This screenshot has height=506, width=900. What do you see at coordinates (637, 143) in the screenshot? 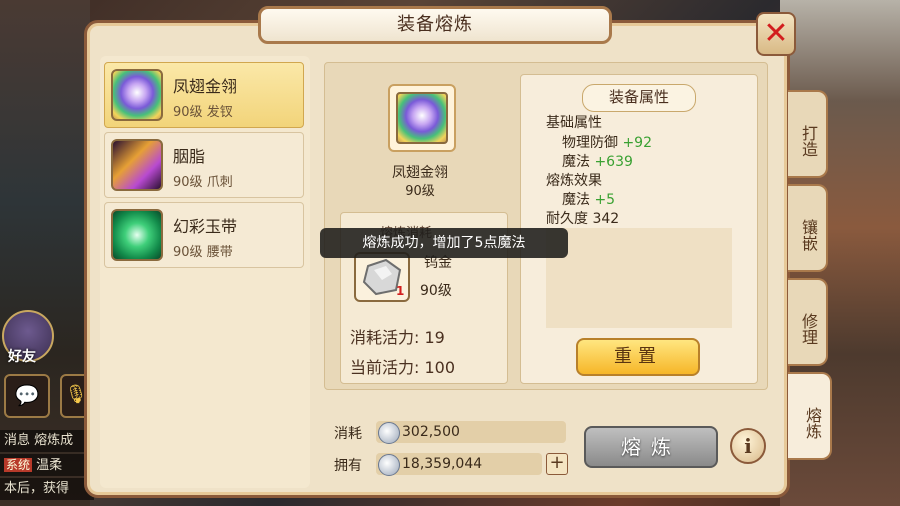
I see `attr-value: +92` at bounding box center [637, 143].